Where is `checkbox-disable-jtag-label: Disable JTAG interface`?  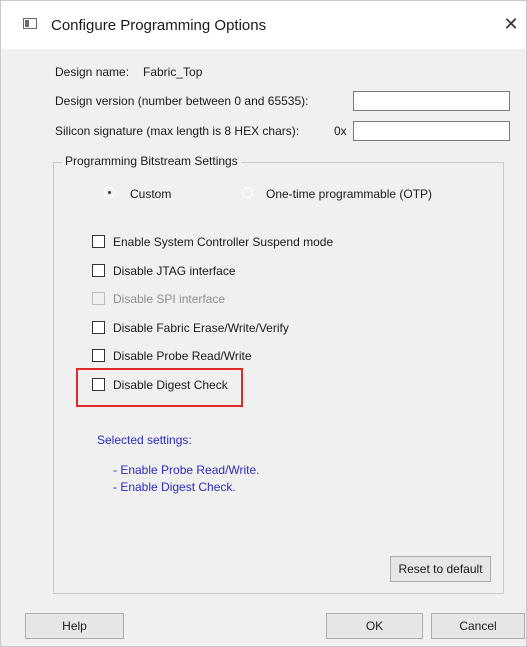
checkbox-disable-jtag-label: Disable JTAG interface is located at coordinates (174, 271).